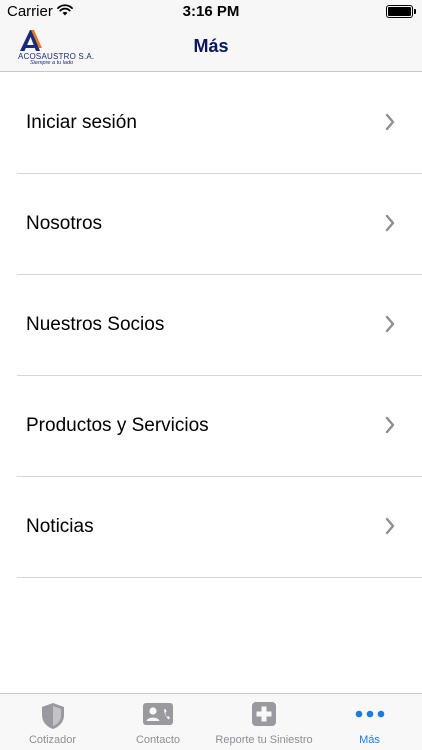 The image size is (422, 750). Describe the element at coordinates (81, 122) in the screenshot. I see `menu-item-label: Iniciar sesión` at that location.